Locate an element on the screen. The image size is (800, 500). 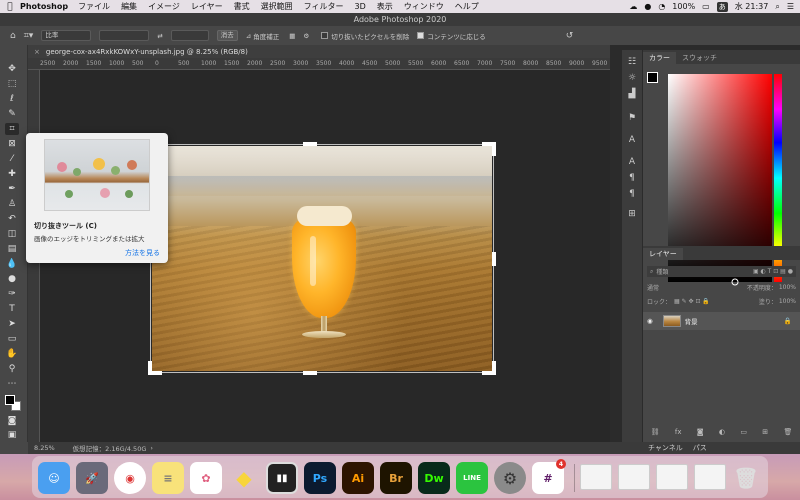
crop-handle-bottom is located at coordinates (310, 373).